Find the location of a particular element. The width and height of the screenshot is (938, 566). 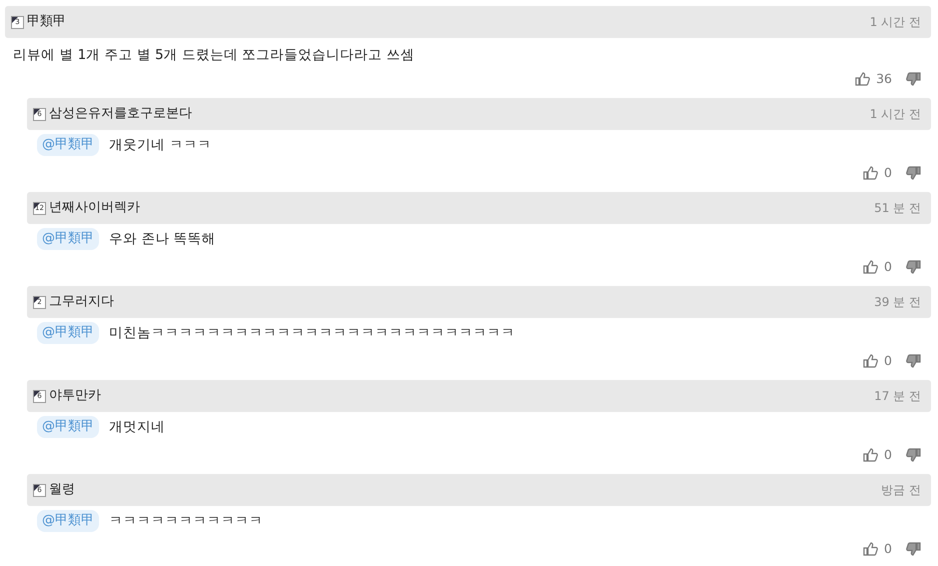

timestamp: 17 분 전 is located at coordinates (897, 396).